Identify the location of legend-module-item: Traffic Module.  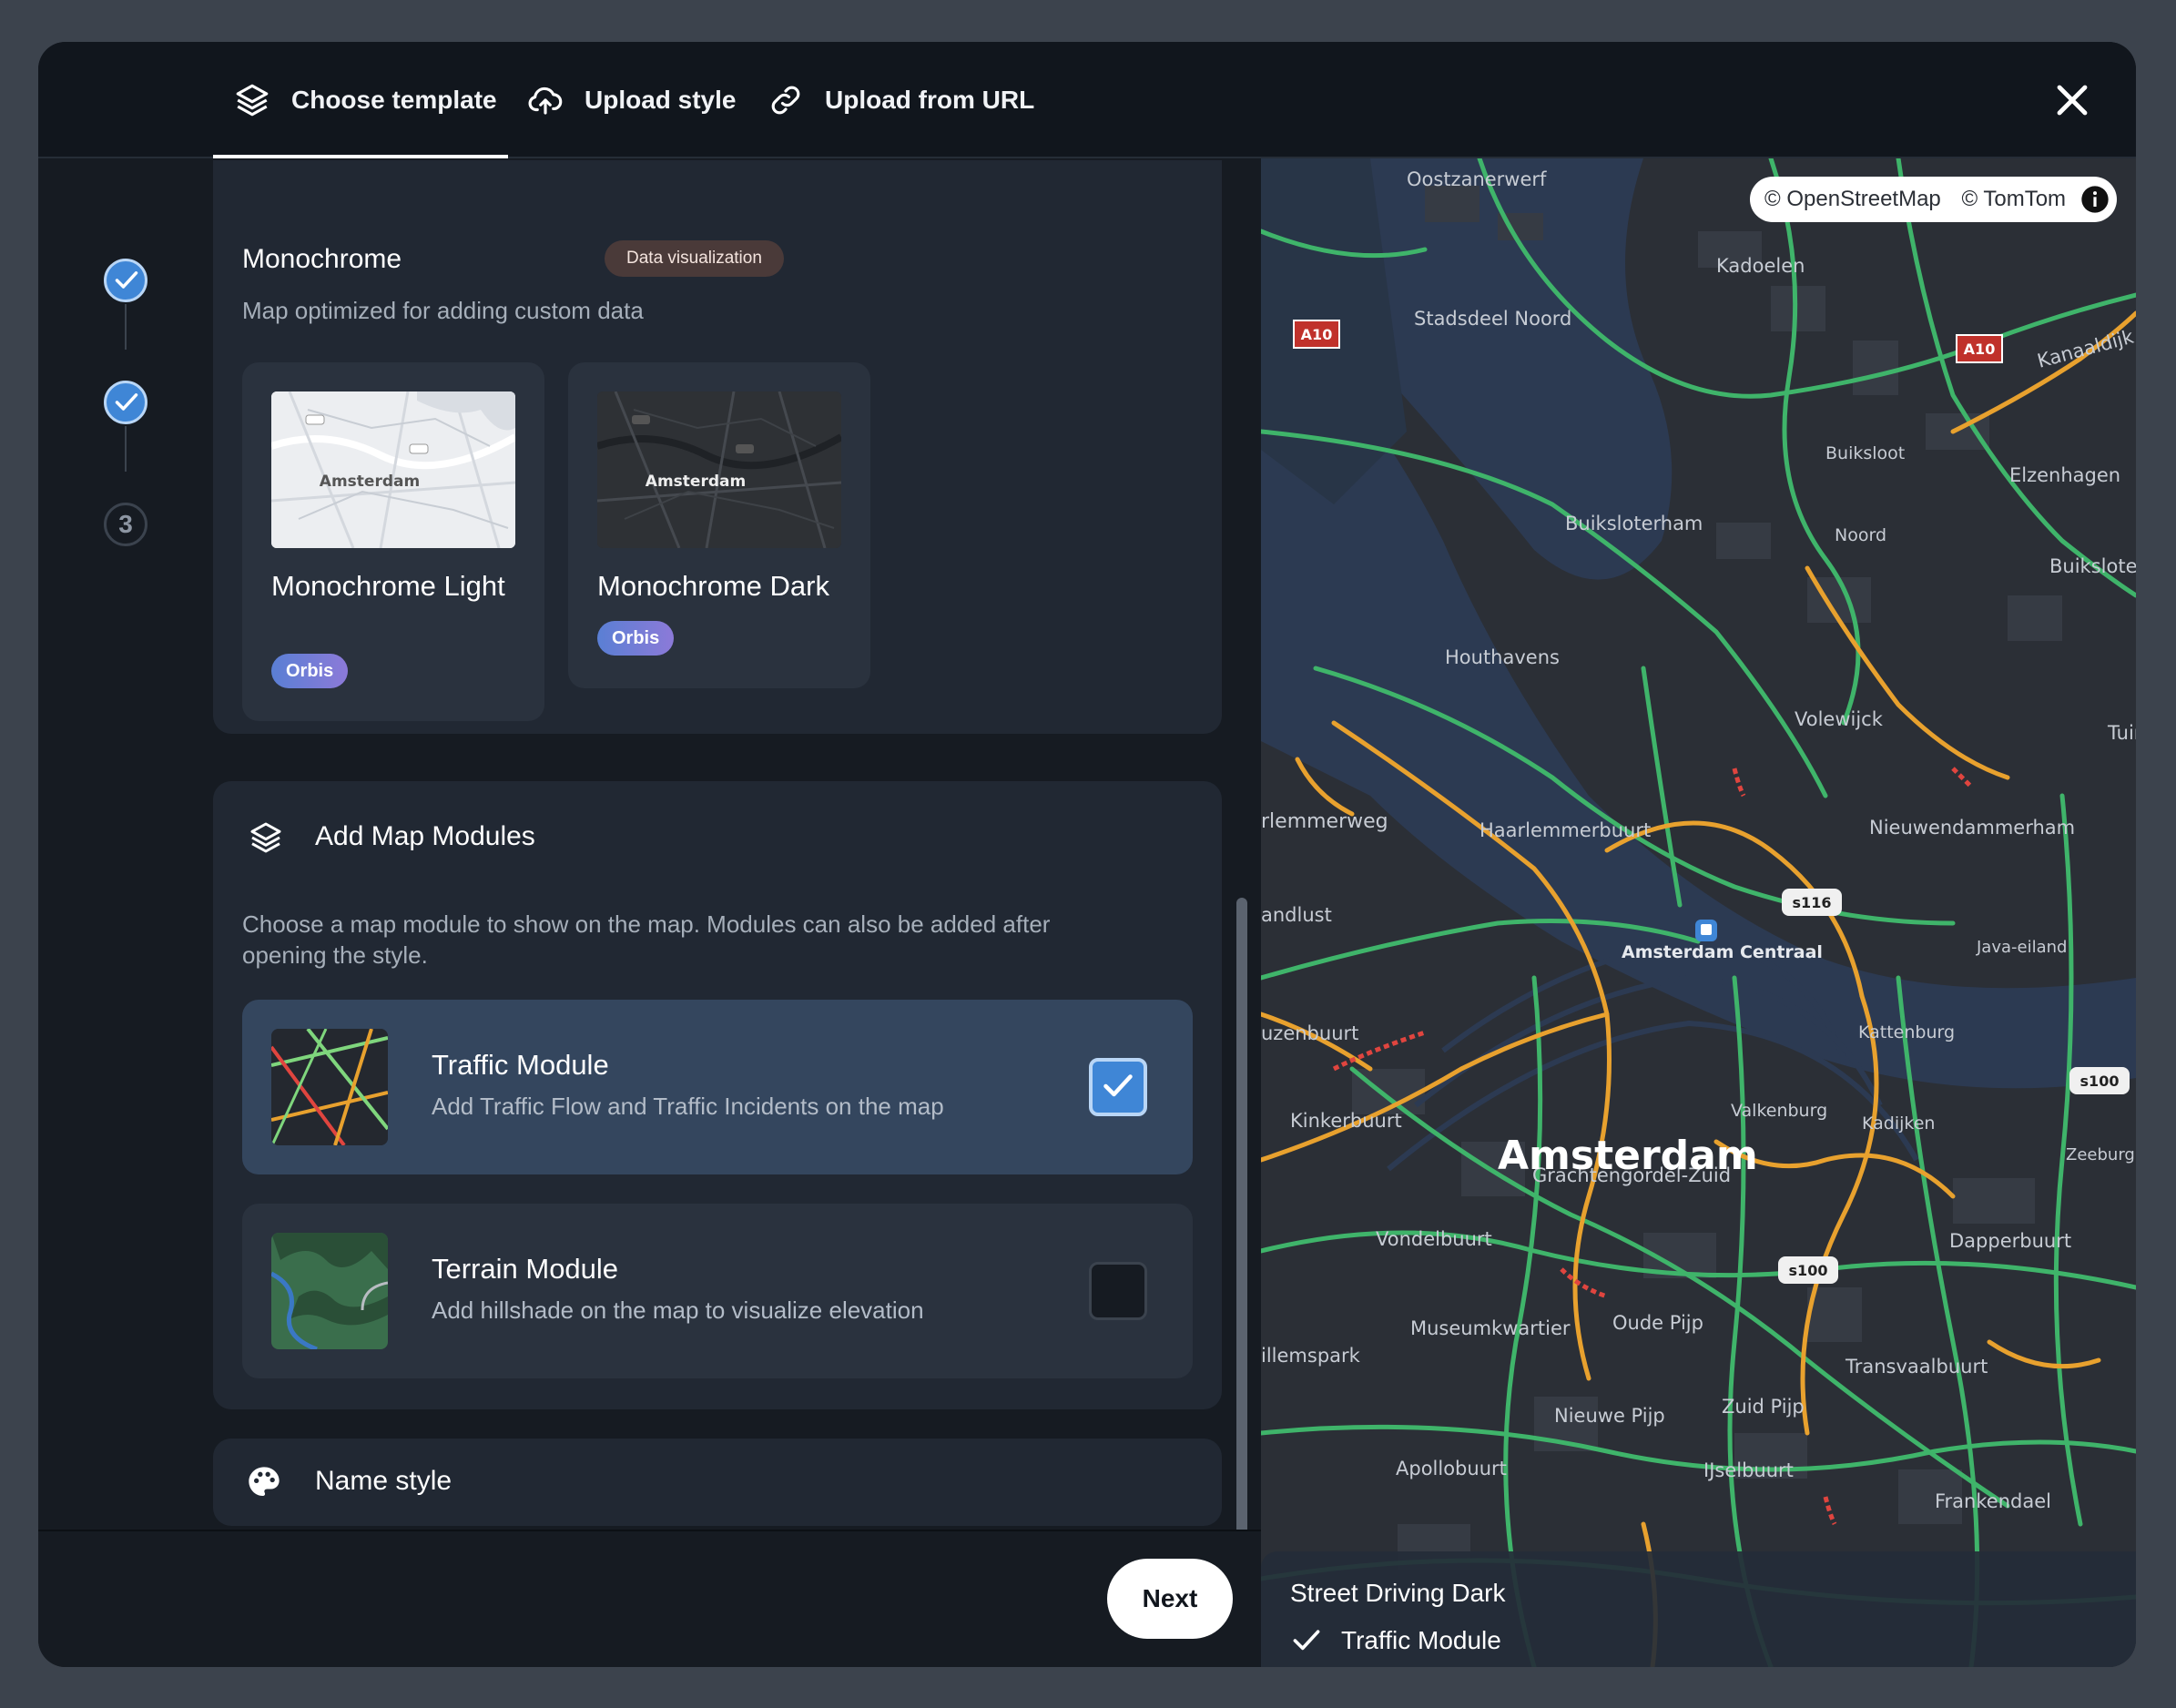
(1395, 1641).